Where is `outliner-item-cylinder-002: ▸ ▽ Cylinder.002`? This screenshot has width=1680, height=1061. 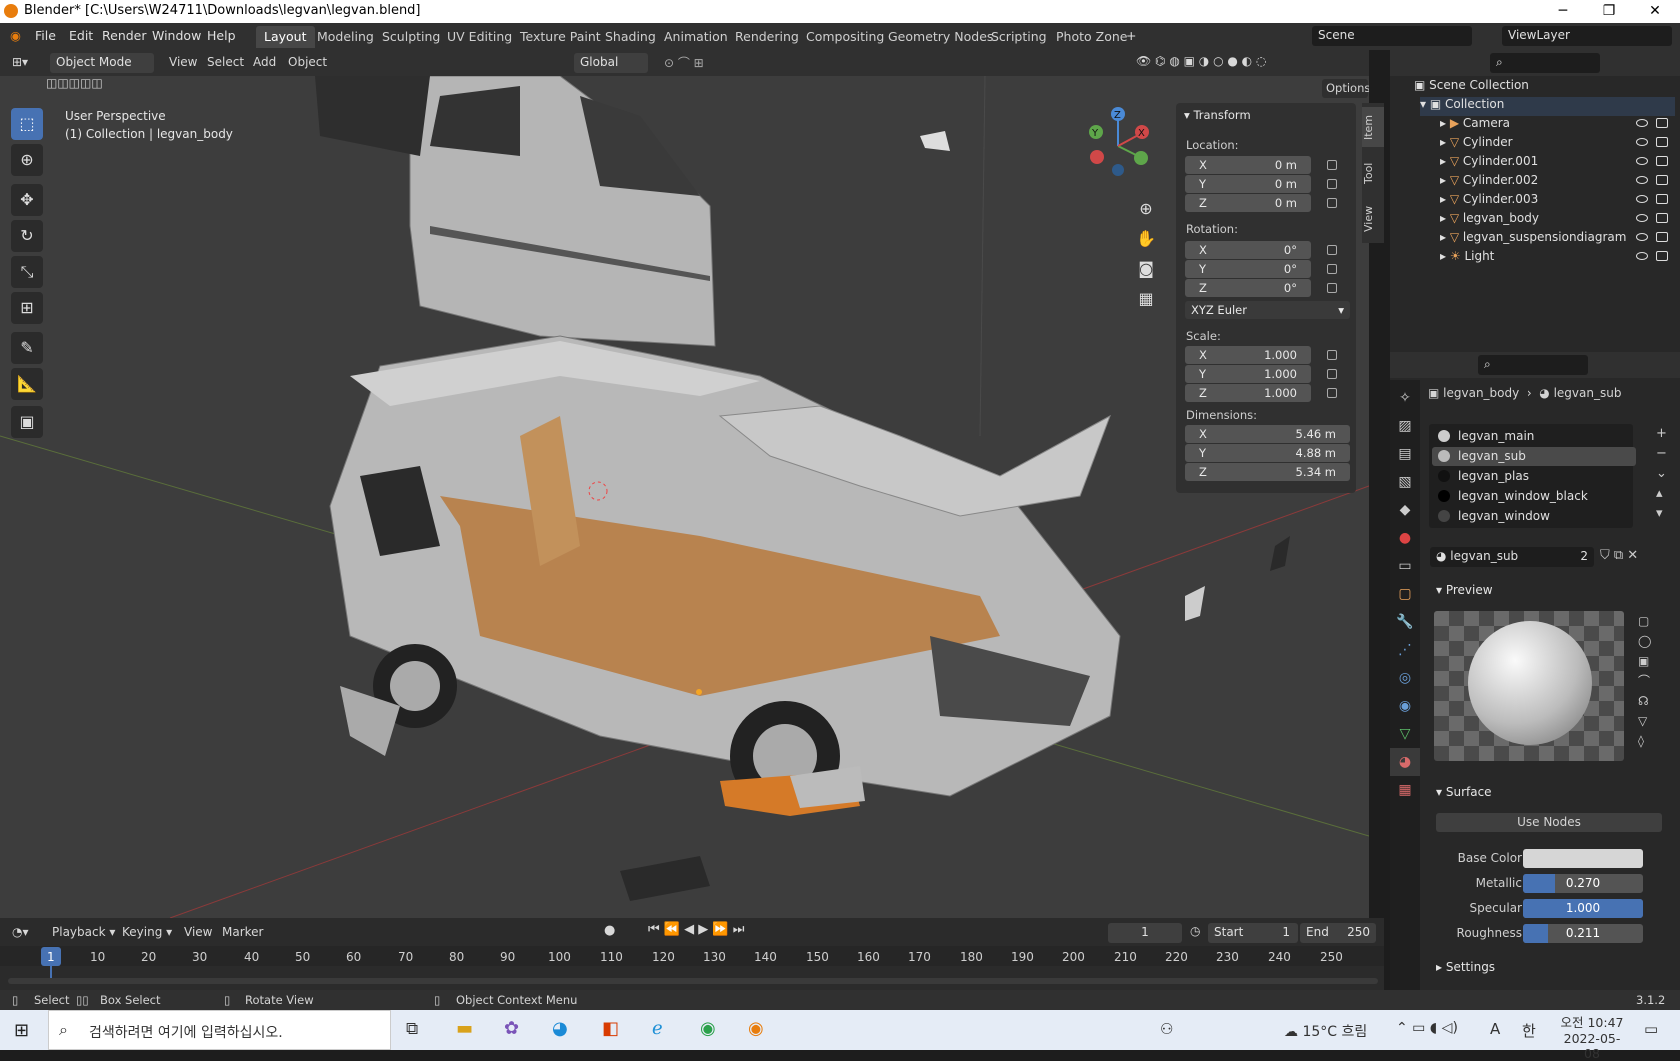
outliner-item-cylinder-002: ▸ ▽ Cylinder.002 is located at coordinates (1489, 182).